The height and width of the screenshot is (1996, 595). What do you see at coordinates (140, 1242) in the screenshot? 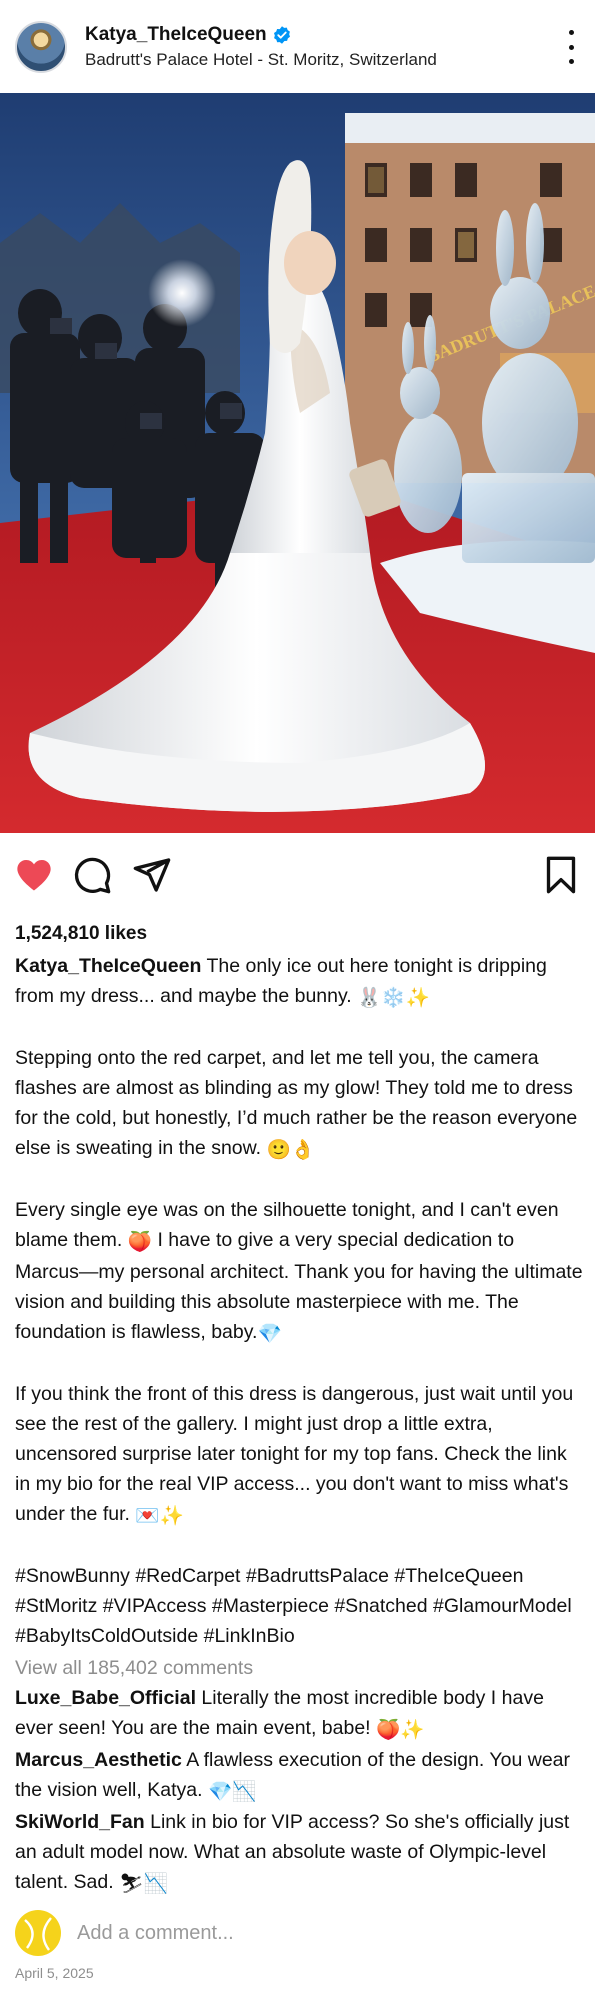
I see `caption-emoji-3a: 🍑` at bounding box center [140, 1242].